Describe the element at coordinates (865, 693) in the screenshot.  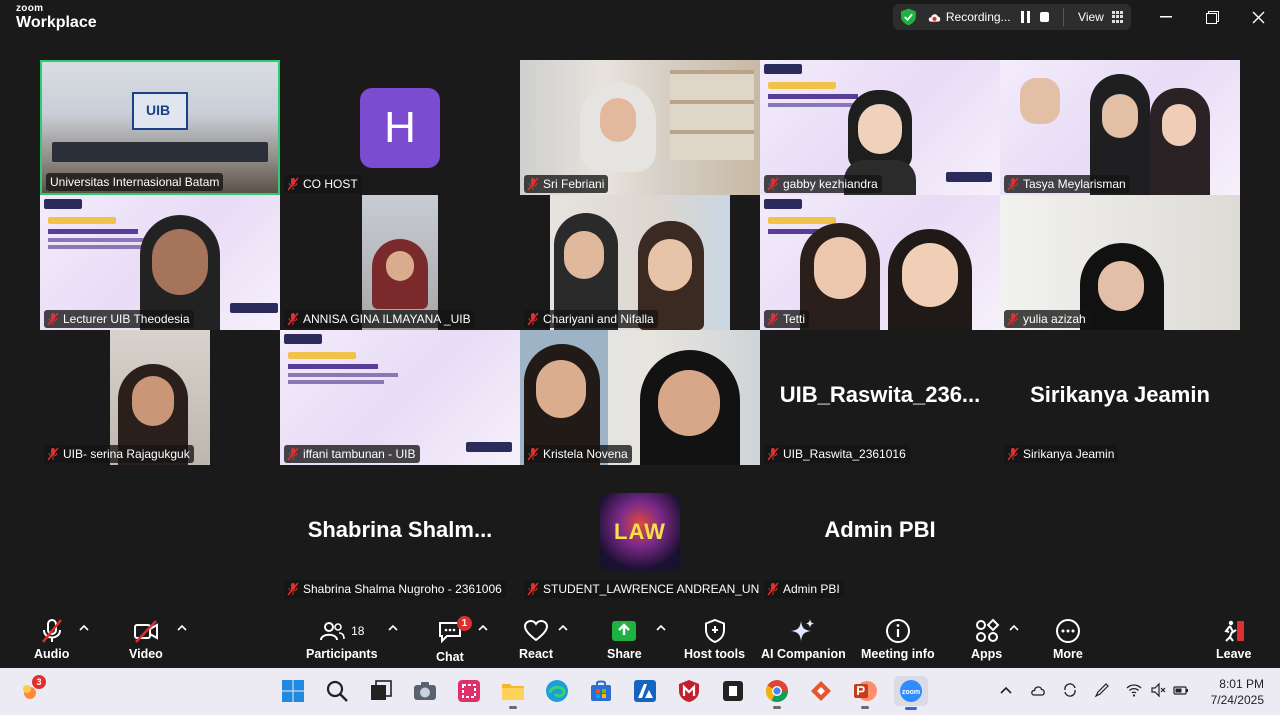
I see `taskbar-powerpoint` at that location.